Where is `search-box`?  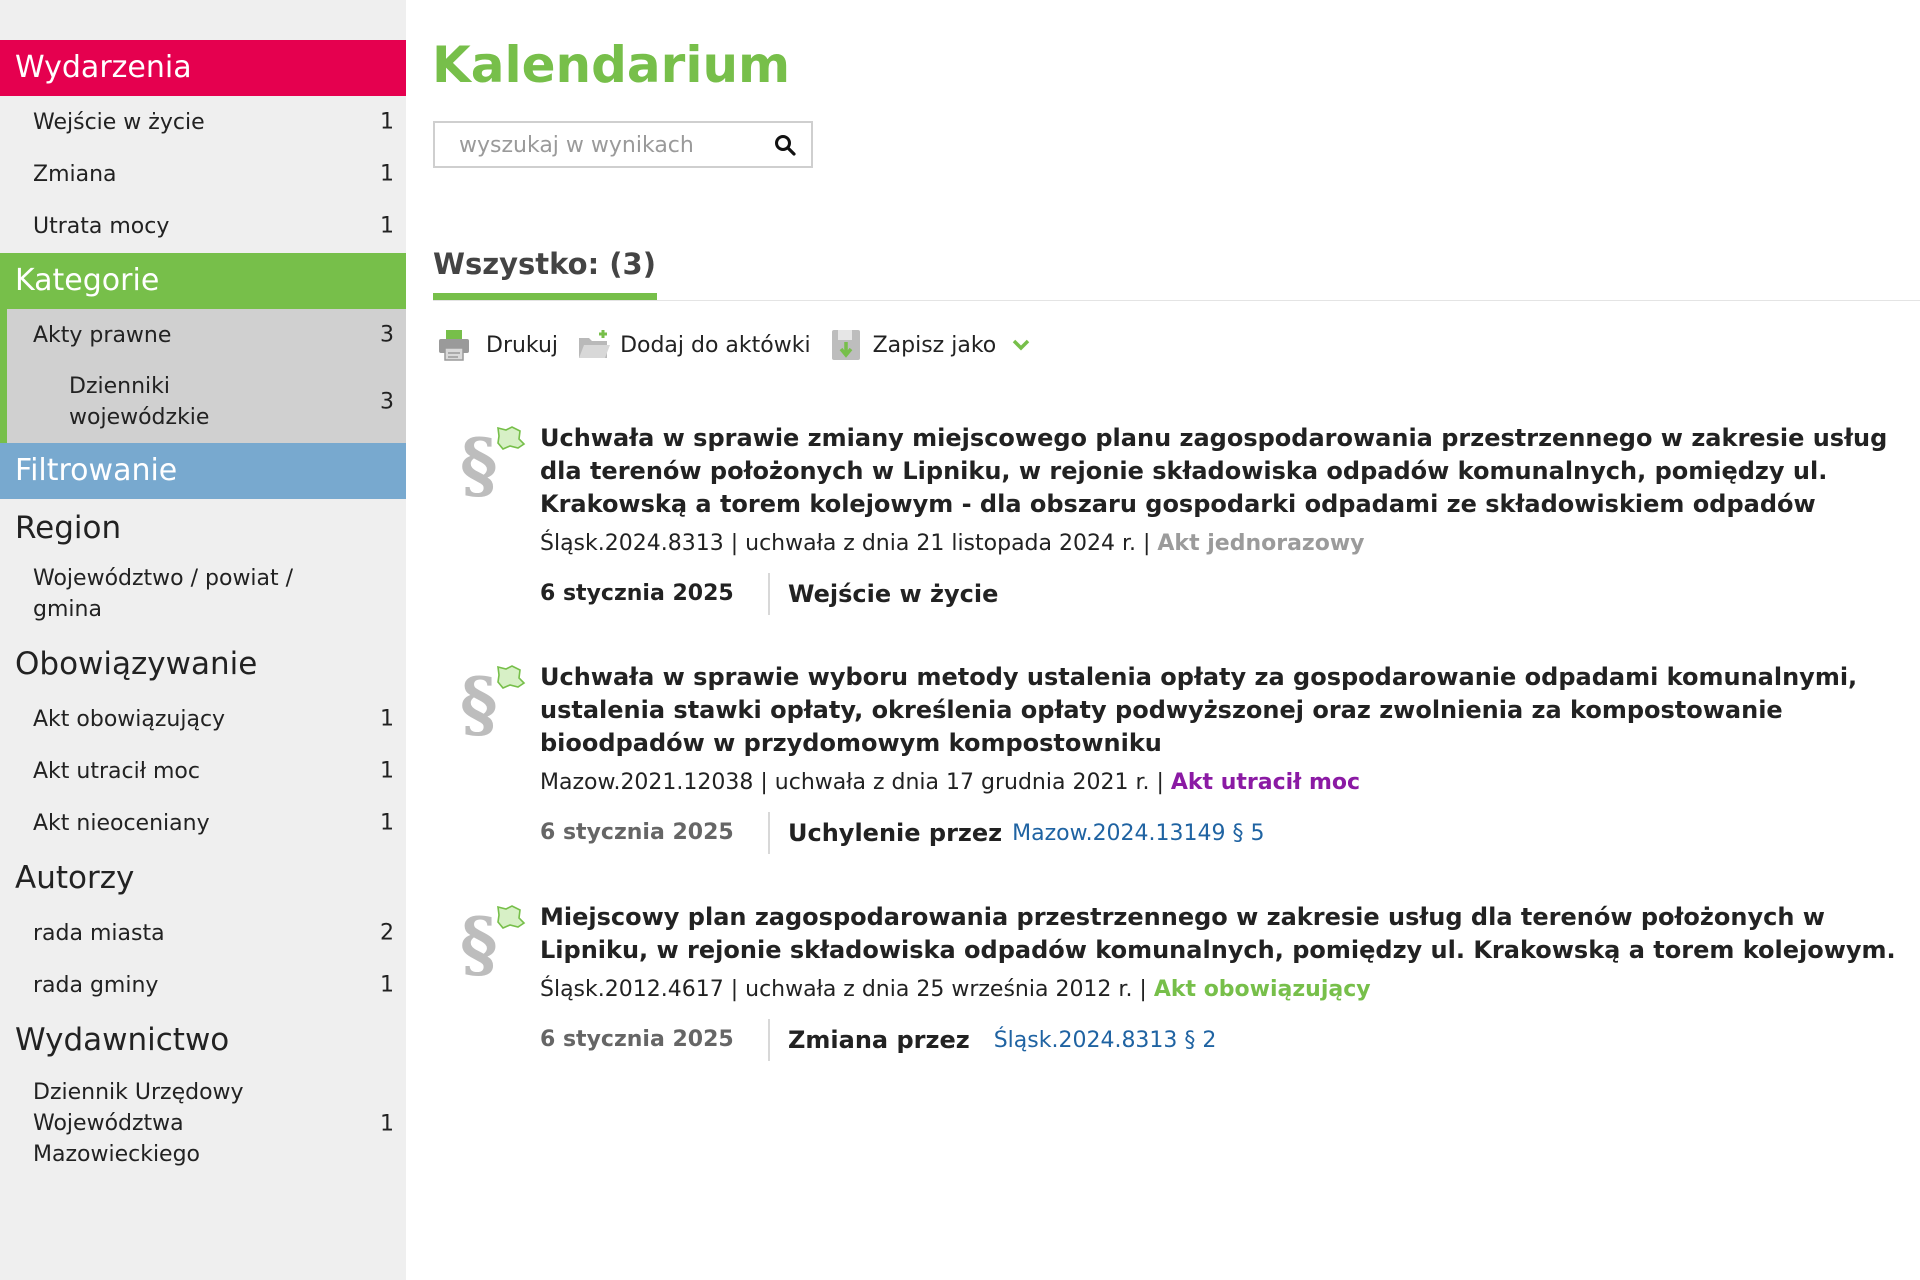
search-box is located at coordinates (623, 144).